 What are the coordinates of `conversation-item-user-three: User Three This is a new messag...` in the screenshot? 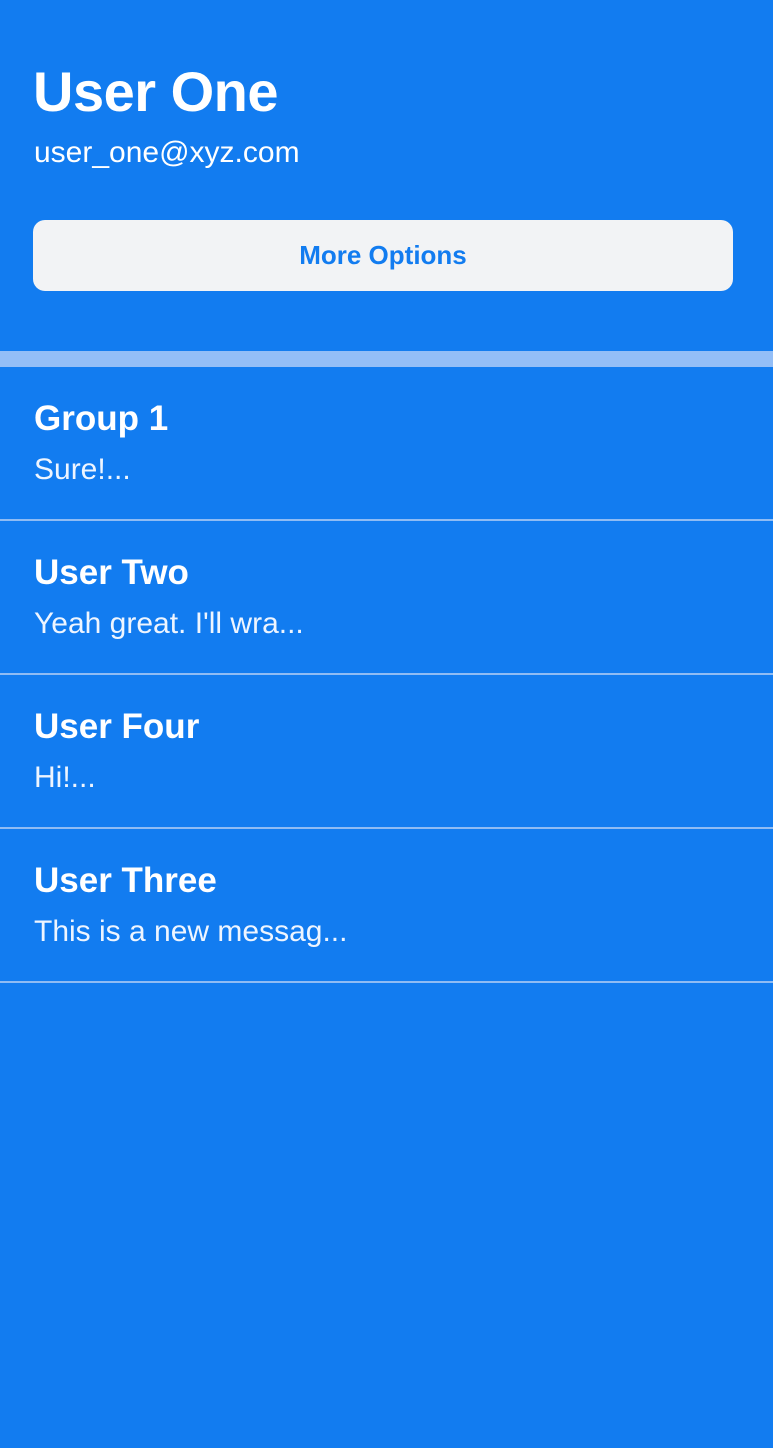 It's located at (386, 906).